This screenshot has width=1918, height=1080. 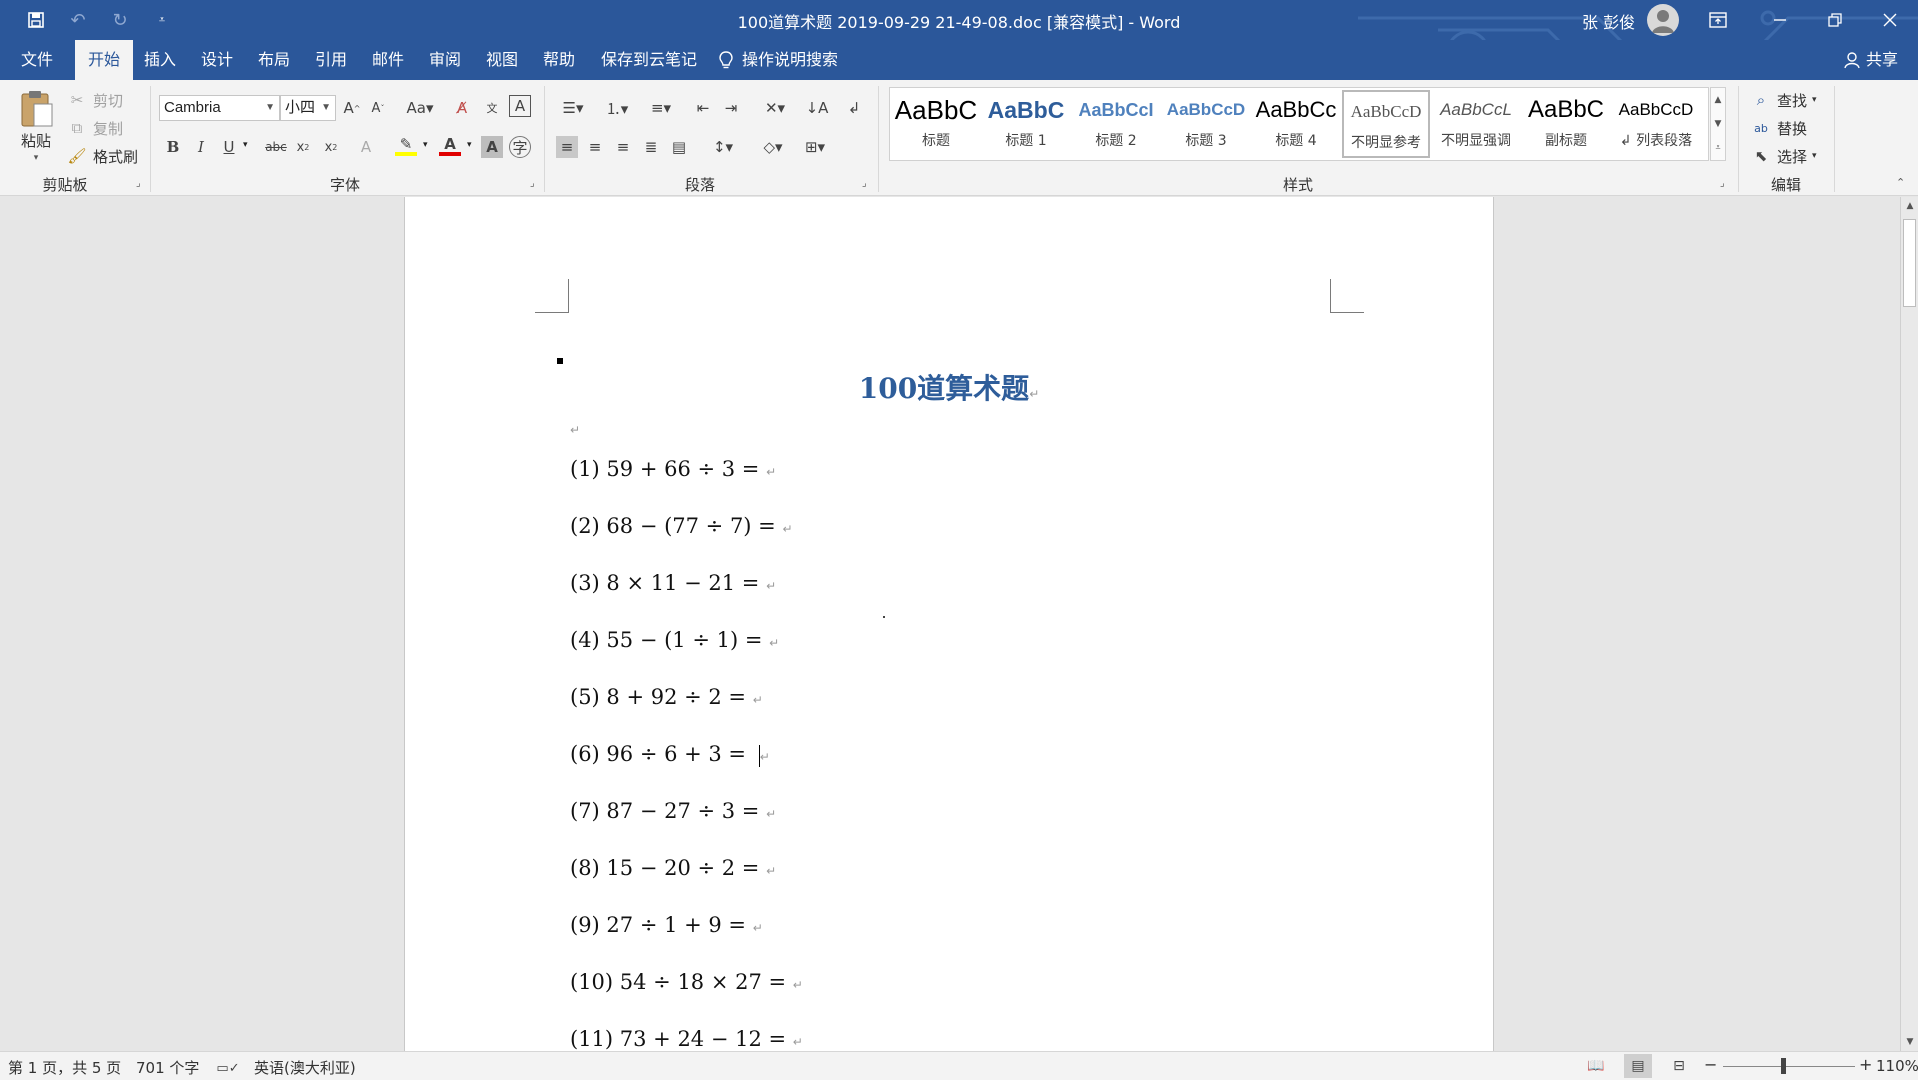 What do you see at coordinates (1871, 60) in the screenshot?
I see `share-button: 共享` at bounding box center [1871, 60].